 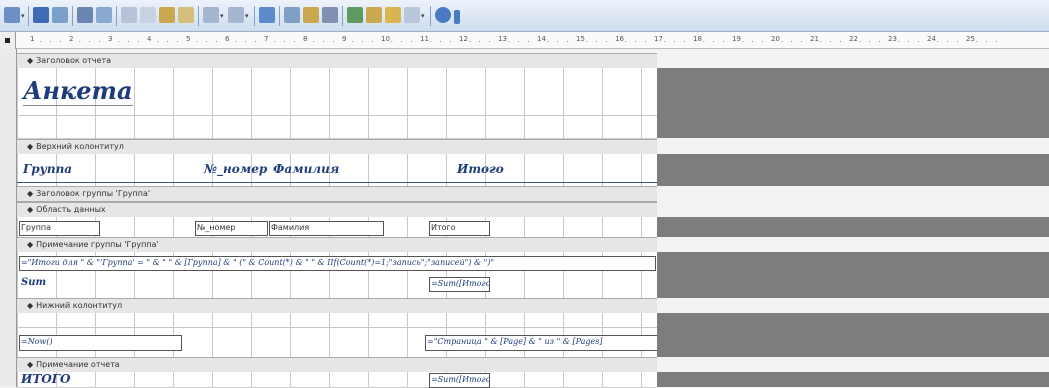 What do you see at coordinates (47, 169) in the screenshot?
I see `header-label-group: Группа` at bounding box center [47, 169].